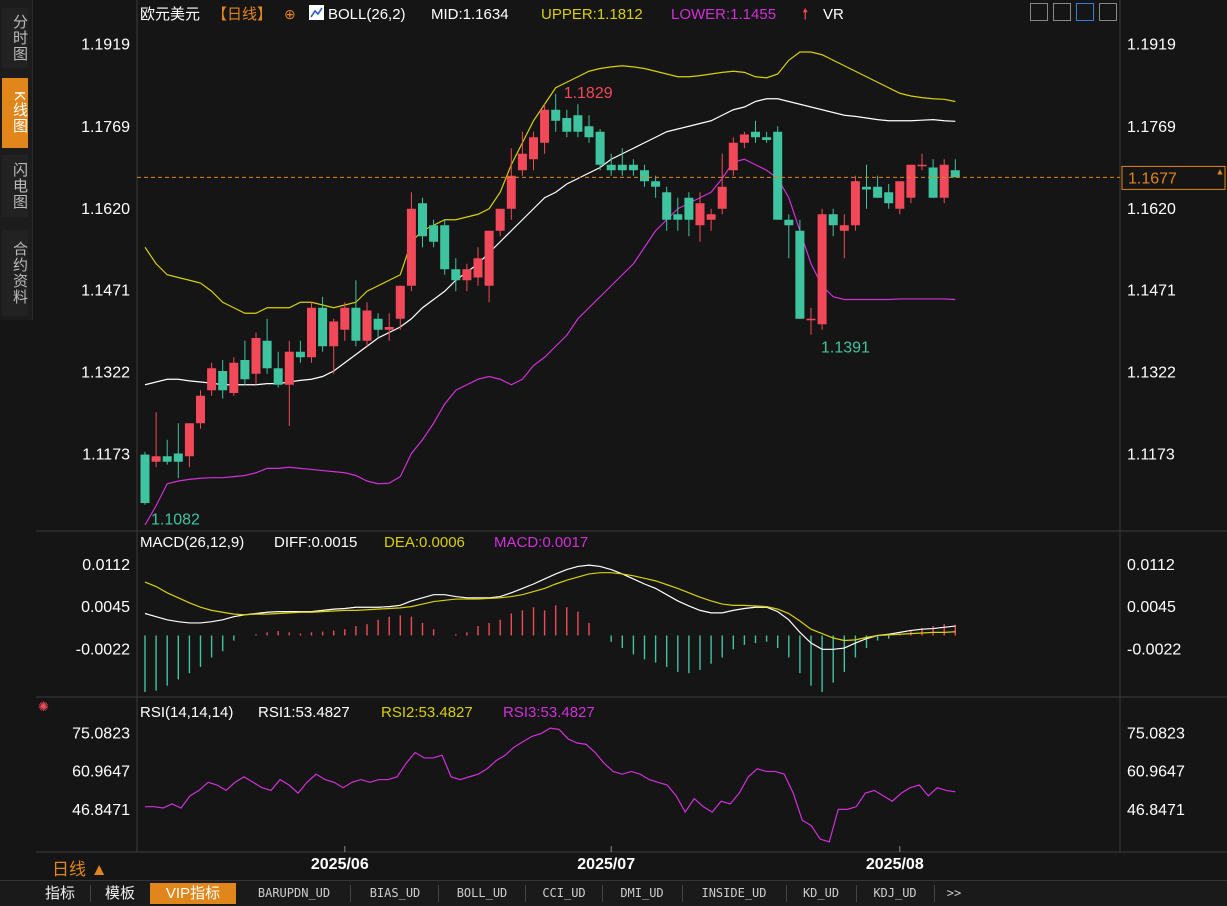 The width and height of the screenshot is (1227, 906). I want to click on low-price-label: 1.1391, so click(845, 348).